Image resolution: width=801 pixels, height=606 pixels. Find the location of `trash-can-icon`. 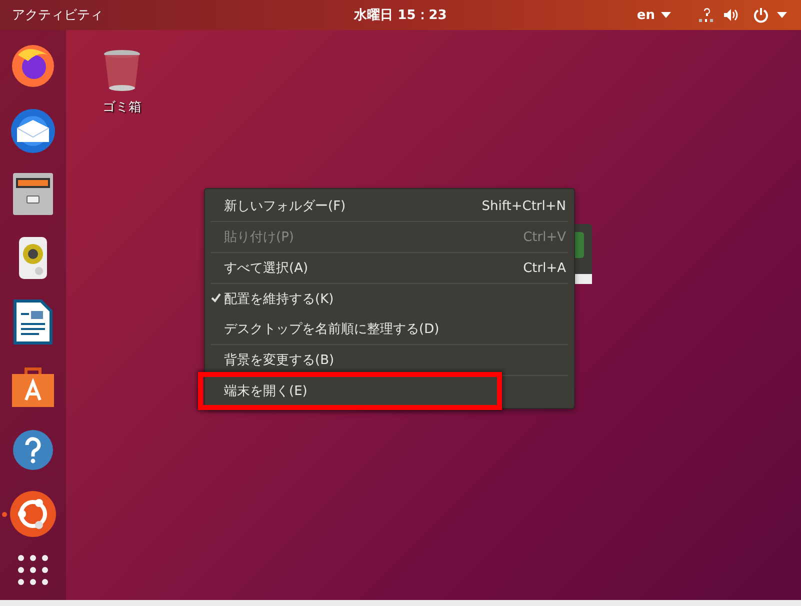

trash-can-icon is located at coordinates (122, 70).